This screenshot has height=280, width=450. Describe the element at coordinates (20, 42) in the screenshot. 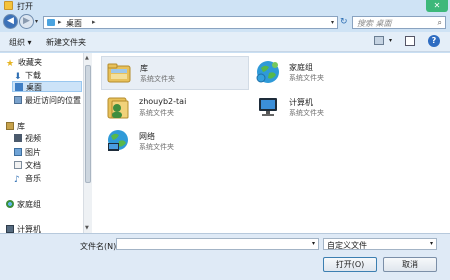

I see `organize-button: 组织 ▾` at that location.